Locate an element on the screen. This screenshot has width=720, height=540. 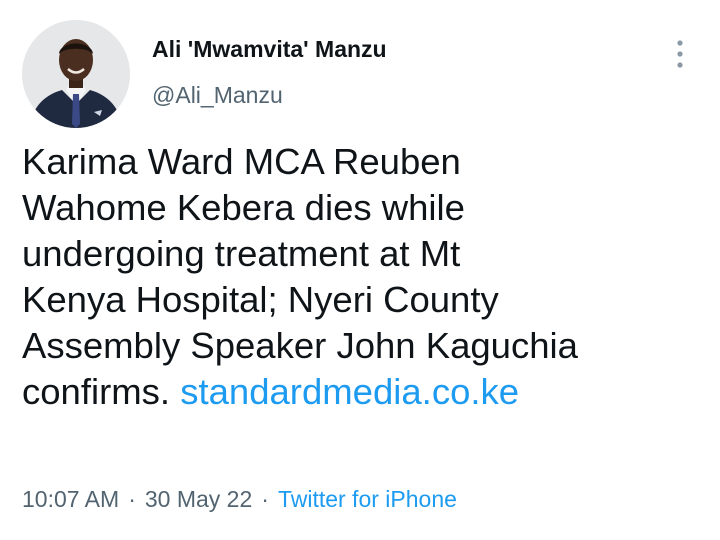
tweet-text-line: Karima Ward MCA Reuben is located at coordinates (241, 161).